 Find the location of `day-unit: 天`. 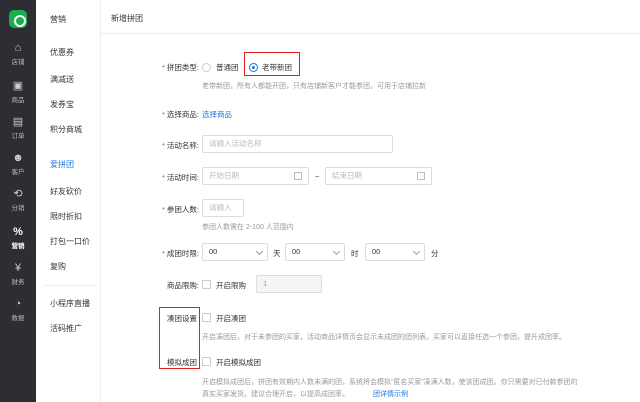

day-unit: 天 is located at coordinates (277, 253).